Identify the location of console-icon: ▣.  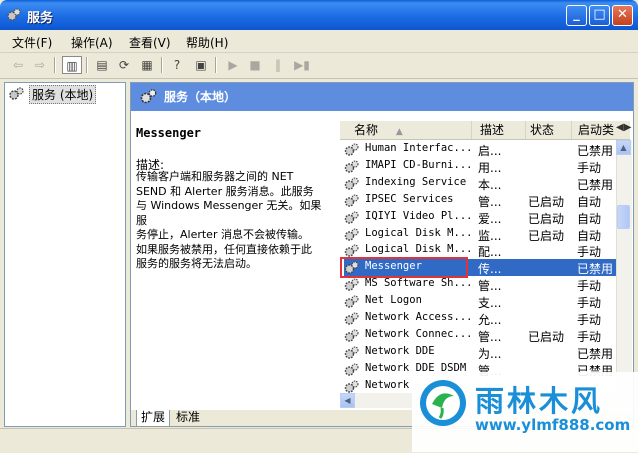
(201, 65).